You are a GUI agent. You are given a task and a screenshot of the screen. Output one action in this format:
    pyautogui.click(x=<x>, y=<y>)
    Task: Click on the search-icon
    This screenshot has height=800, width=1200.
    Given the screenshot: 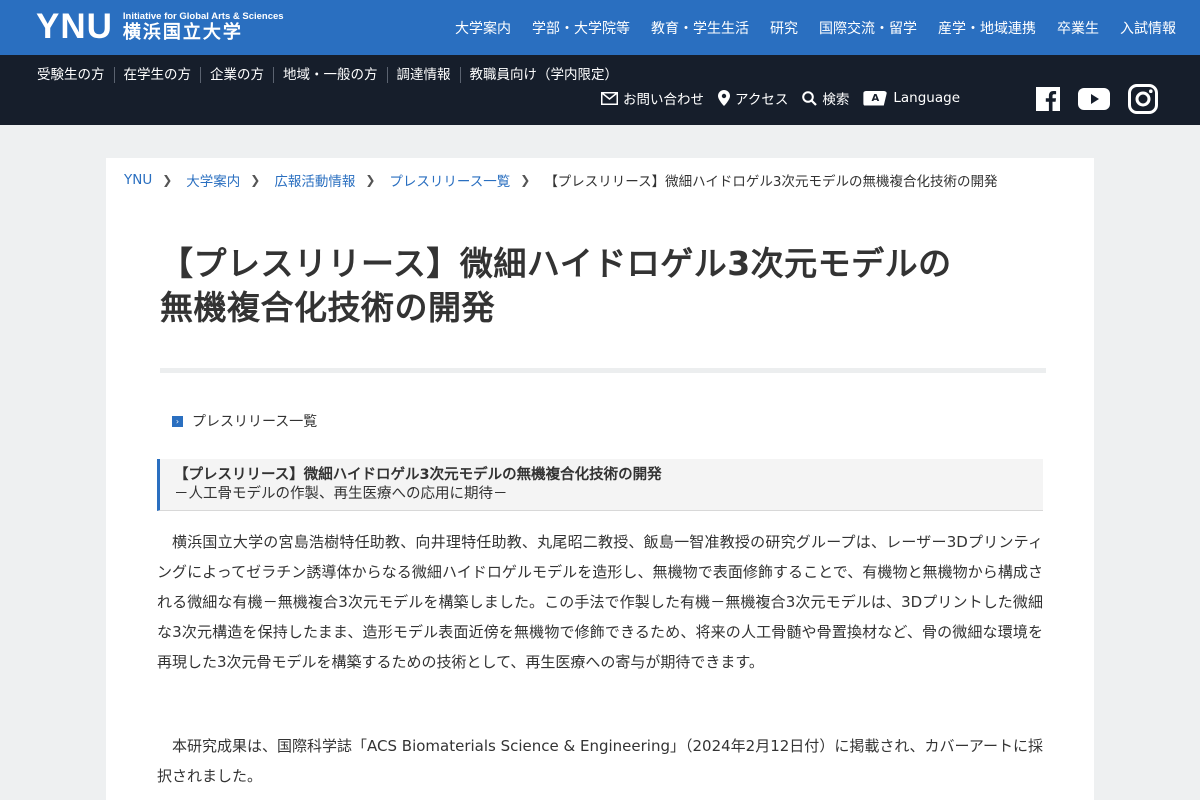 What is the action you would take?
    pyautogui.click(x=810, y=98)
    